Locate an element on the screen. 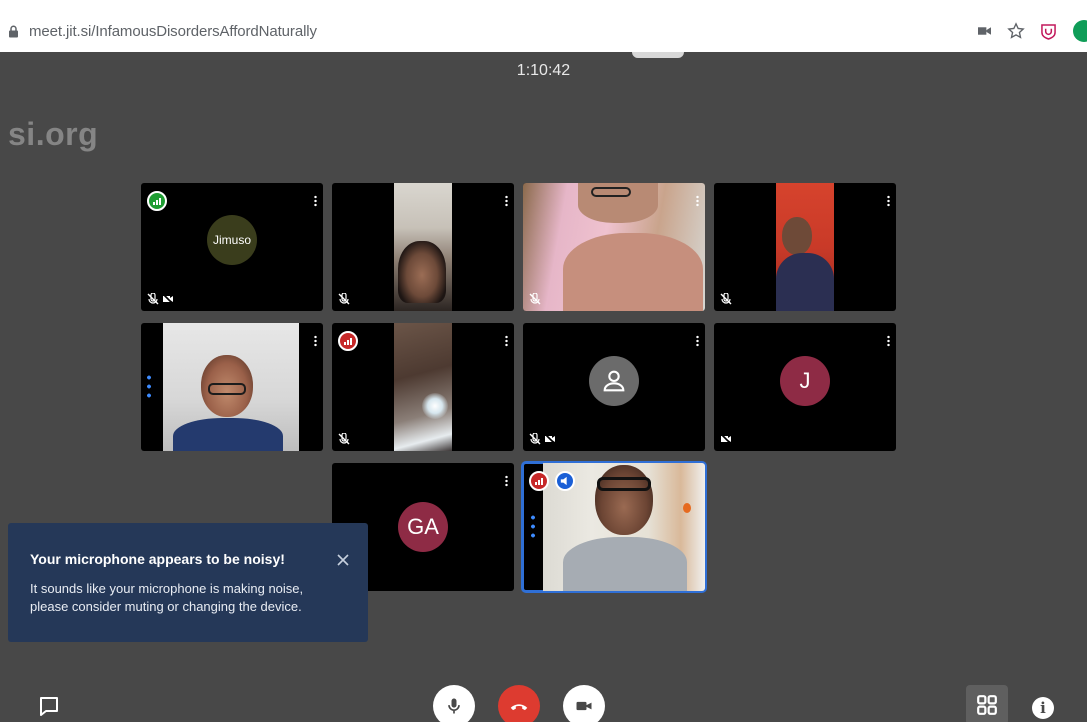 This screenshot has width=1087, height=722. video-camera-icon is located at coordinates (584, 706).